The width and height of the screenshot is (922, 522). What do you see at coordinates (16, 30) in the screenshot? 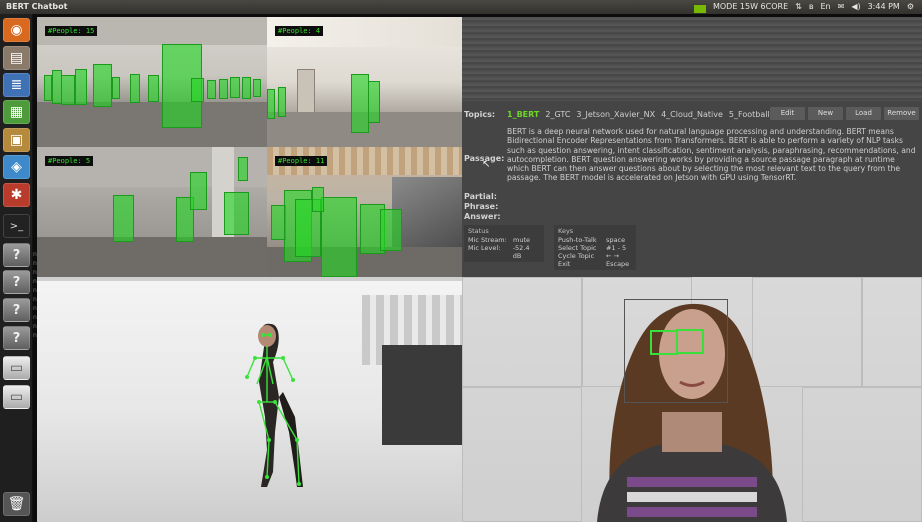
I see `ubuntu-dash-icon: ◉` at bounding box center [16, 30].